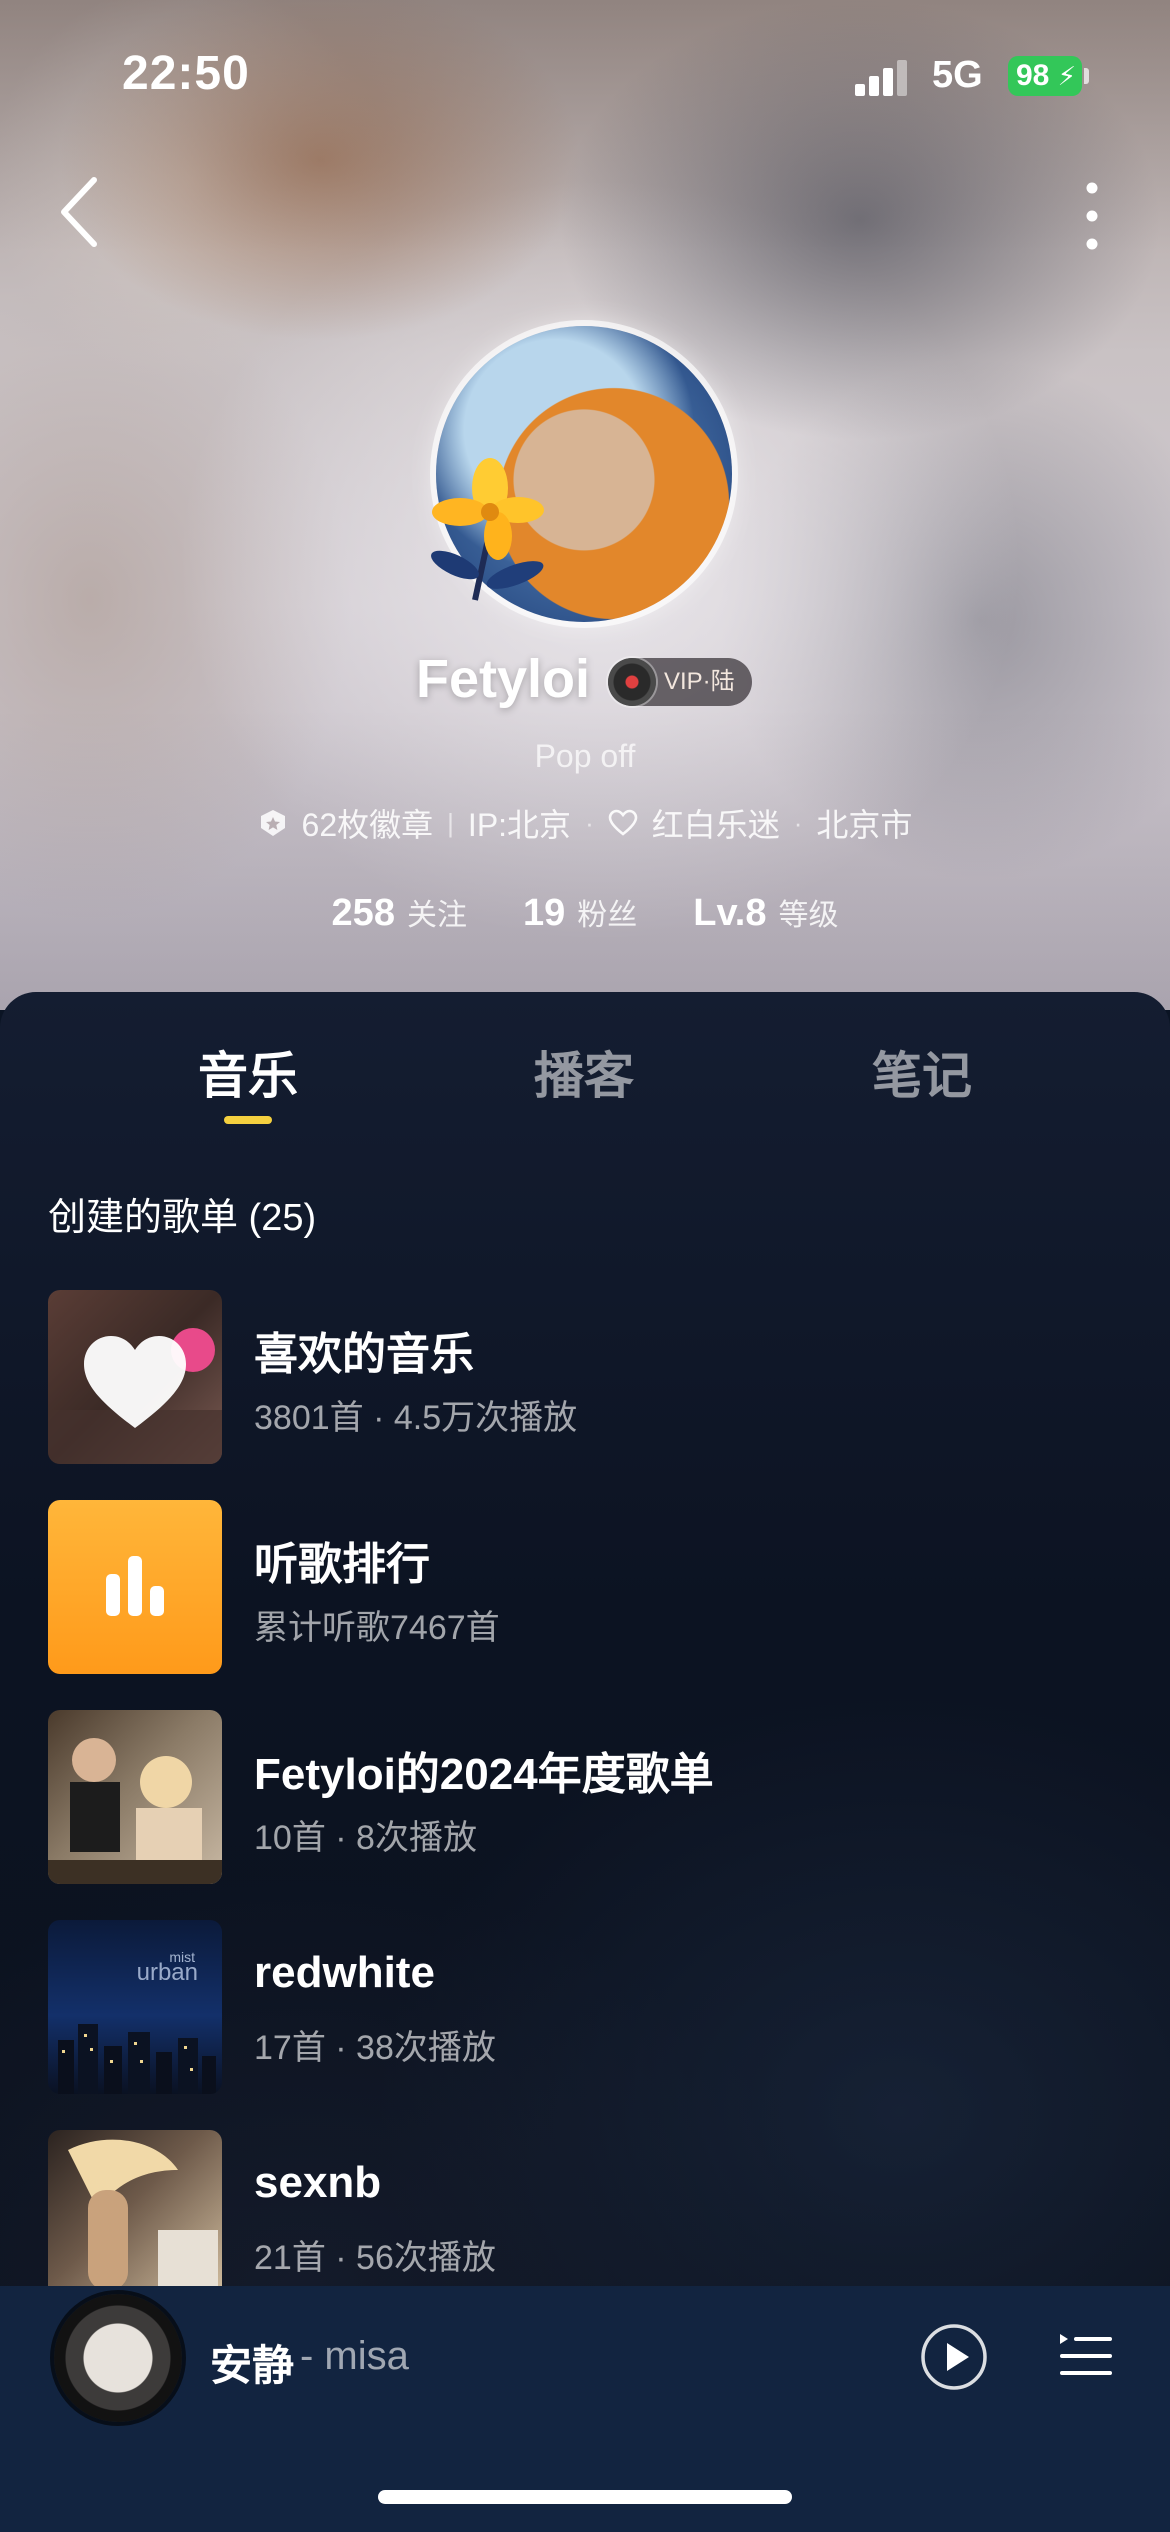 The image size is (1170, 2532). I want to click on profile-bio: Pop off, so click(585, 756).